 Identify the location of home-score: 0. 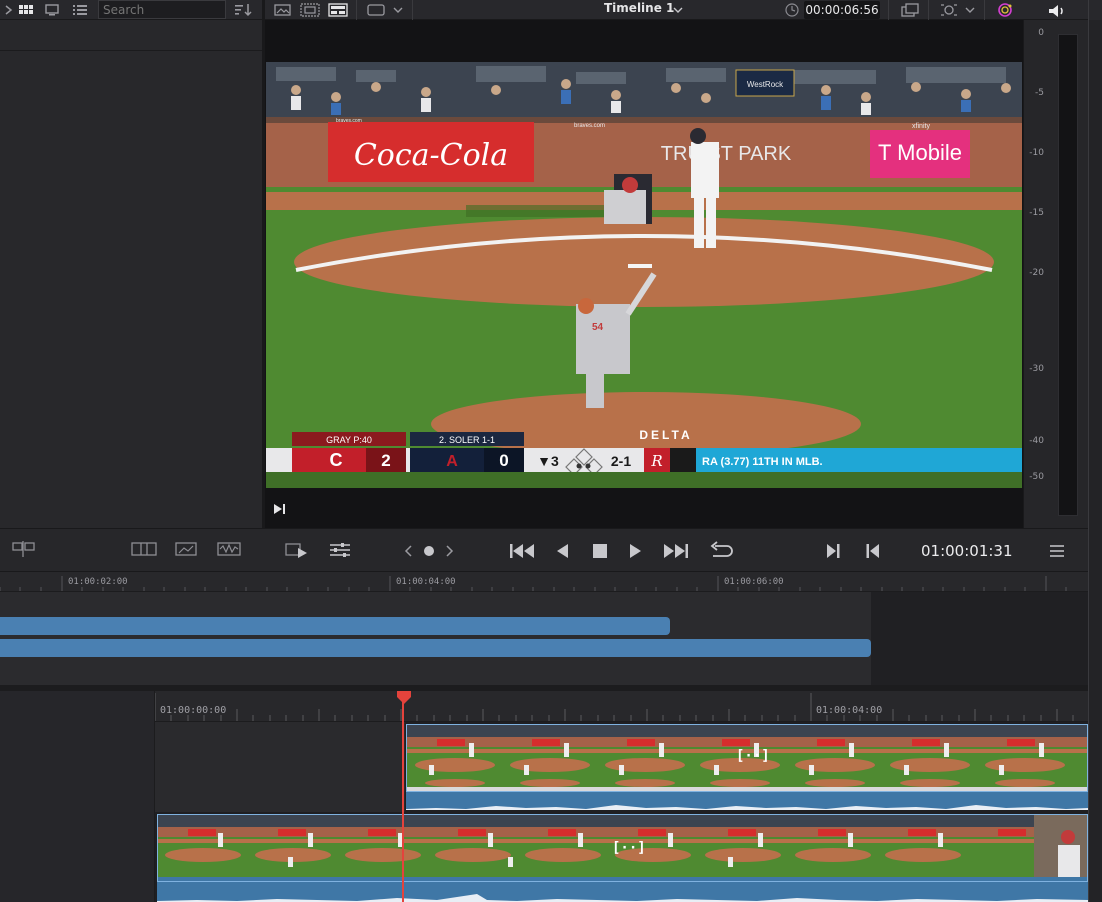
(503, 460).